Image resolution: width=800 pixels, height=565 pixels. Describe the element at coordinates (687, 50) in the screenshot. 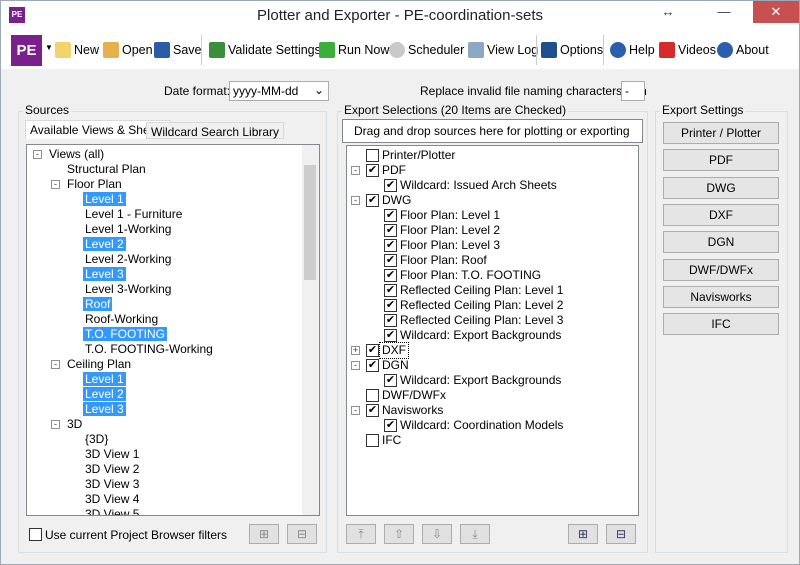

I see `videos-button: Videos` at that location.